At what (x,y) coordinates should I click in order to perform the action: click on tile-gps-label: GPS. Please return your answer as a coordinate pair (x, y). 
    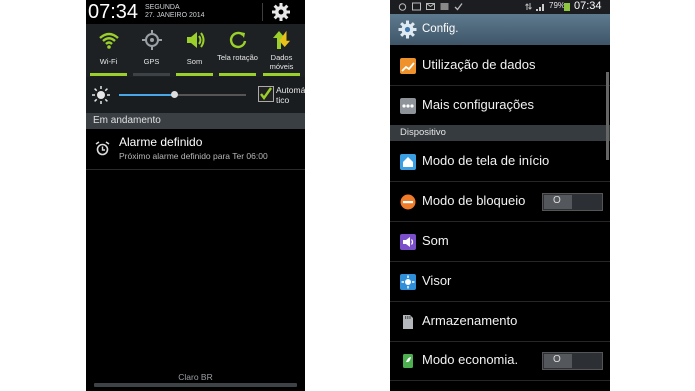
    Looking at the image, I should click on (151, 61).